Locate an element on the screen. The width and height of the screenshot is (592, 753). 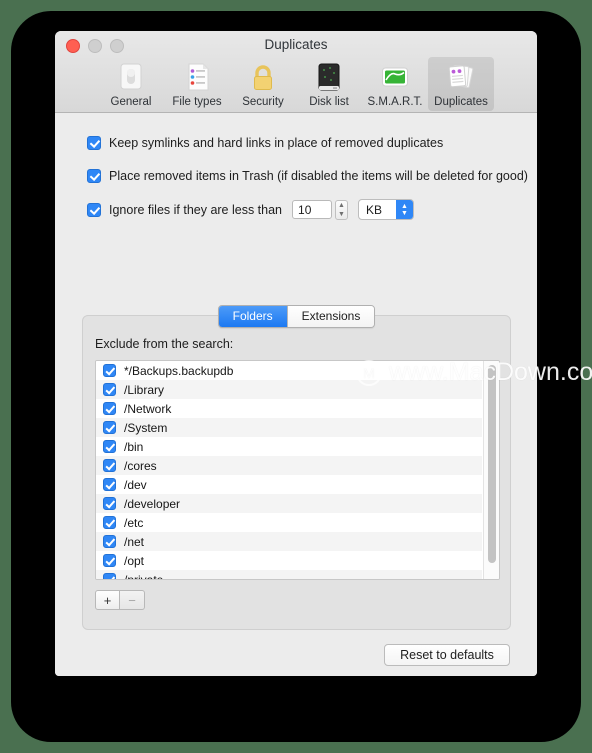
list-item: /cores is located at coordinates (289, 465).